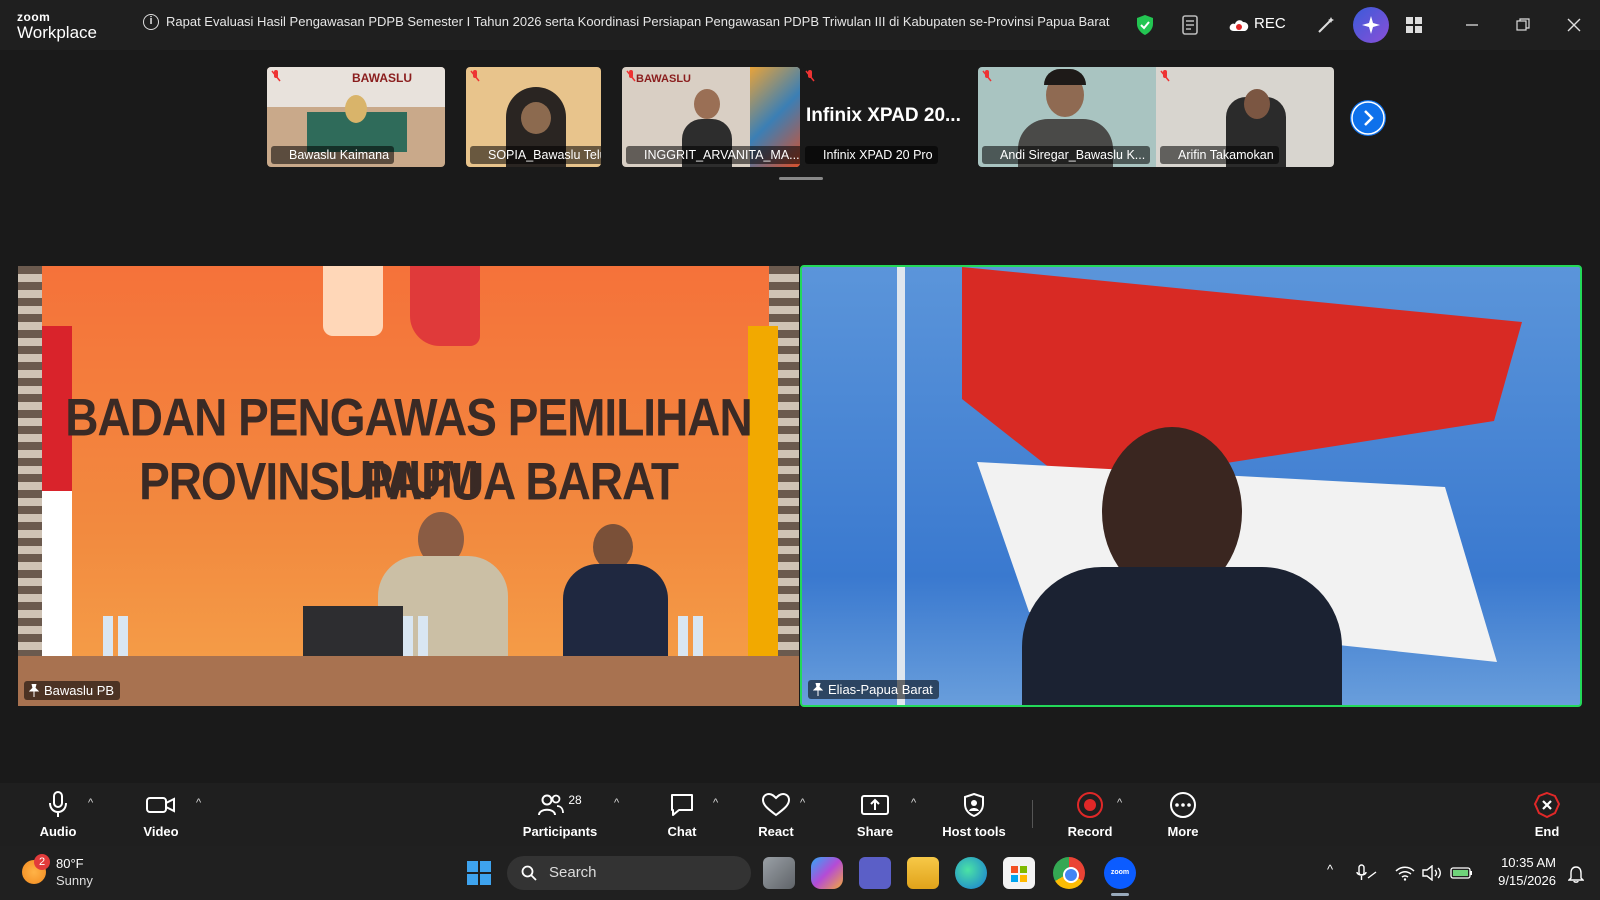 This screenshot has width=1600, height=900. What do you see at coordinates (1119, 803) in the screenshot?
I see `record-options-caret: ^` at bounding box center [1119, 803].